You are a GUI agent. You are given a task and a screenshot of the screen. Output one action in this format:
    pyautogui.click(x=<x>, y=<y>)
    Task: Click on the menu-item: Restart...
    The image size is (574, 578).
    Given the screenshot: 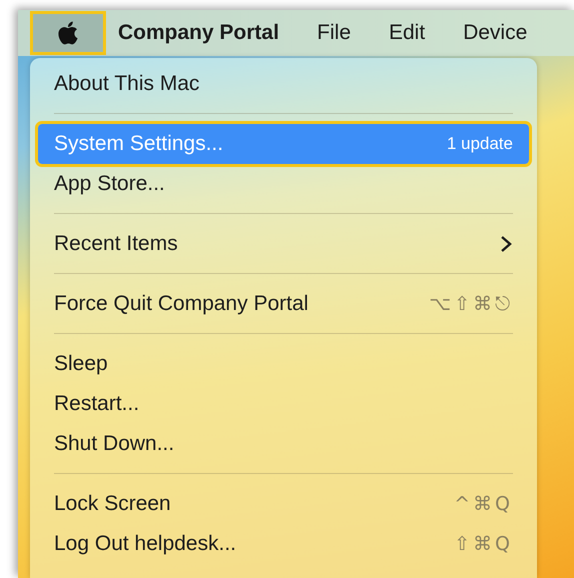 What is the action you would take?
    pyautogui.click(x=283, y=404)
    